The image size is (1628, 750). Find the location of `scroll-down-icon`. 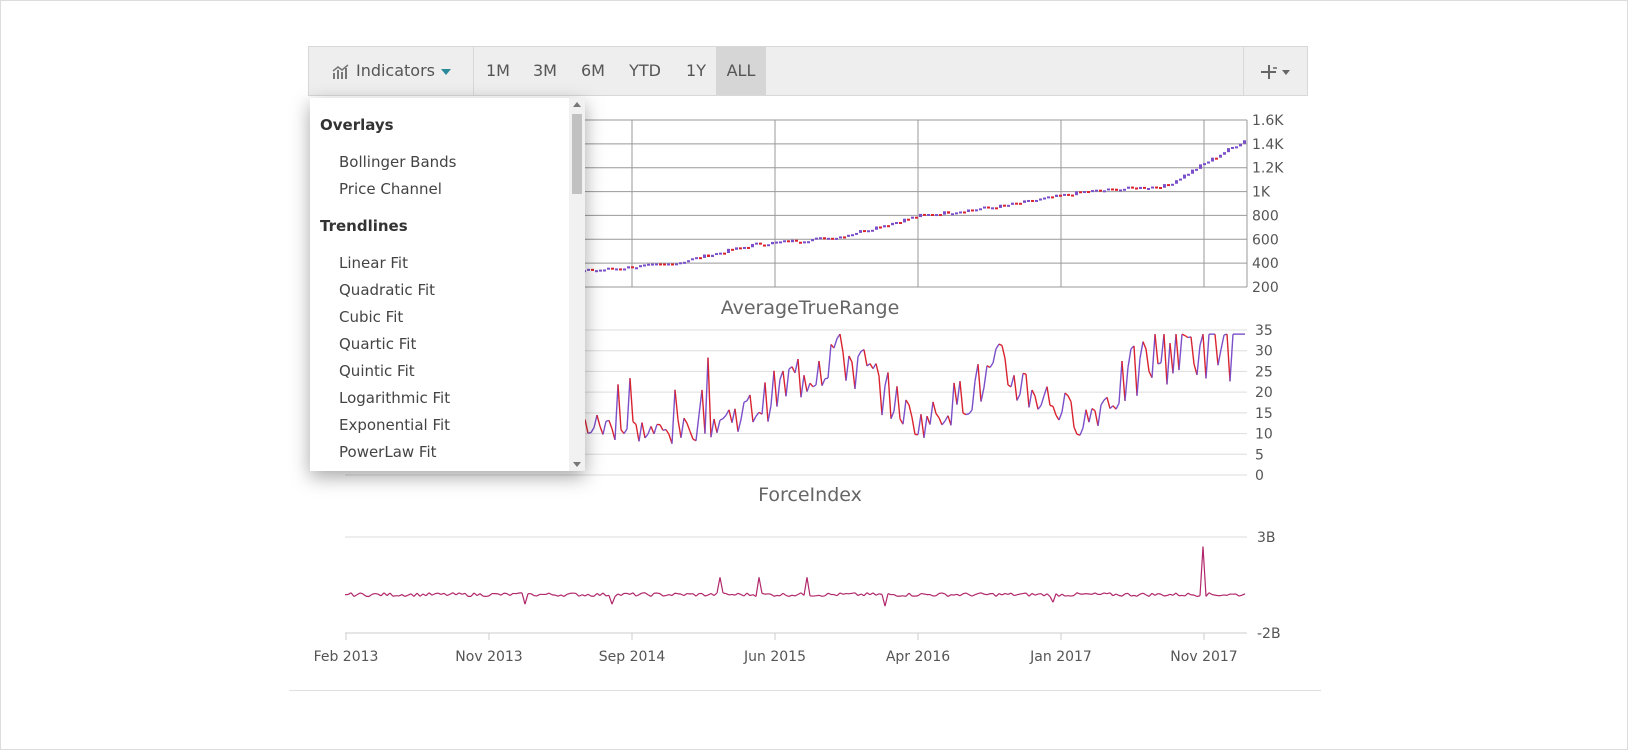

scroll-down-icon is located at coordinates (577, 464).